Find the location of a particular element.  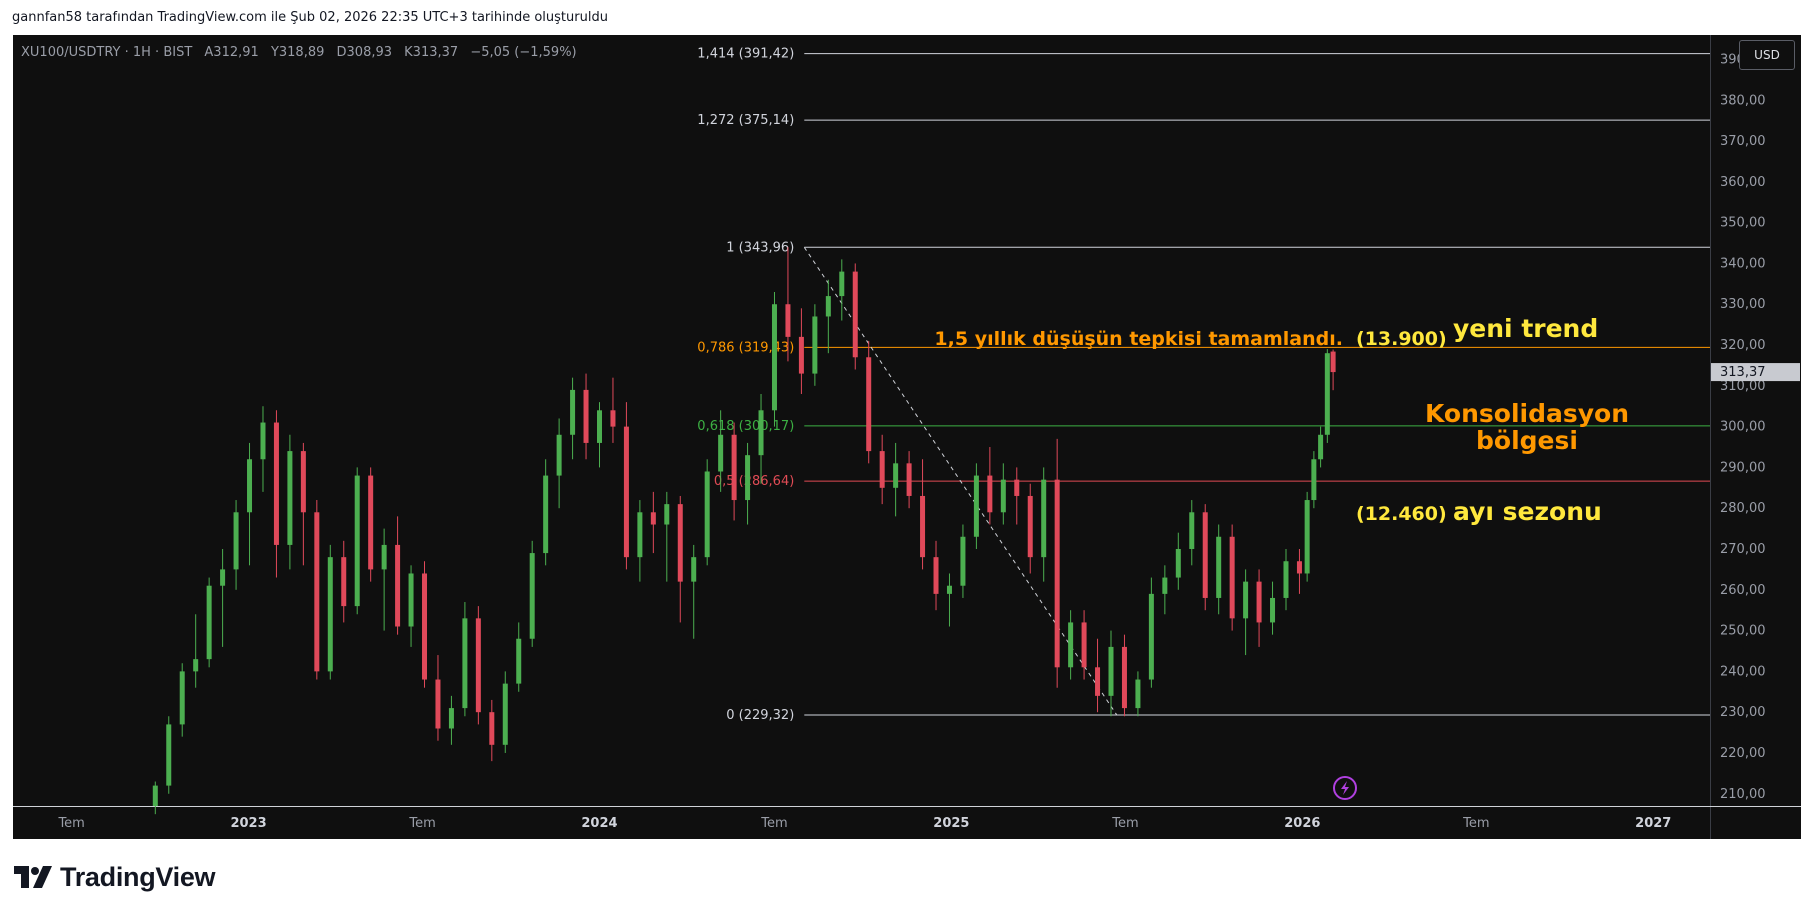

tradingview-logo-icon is located at coordinates (33, 877).